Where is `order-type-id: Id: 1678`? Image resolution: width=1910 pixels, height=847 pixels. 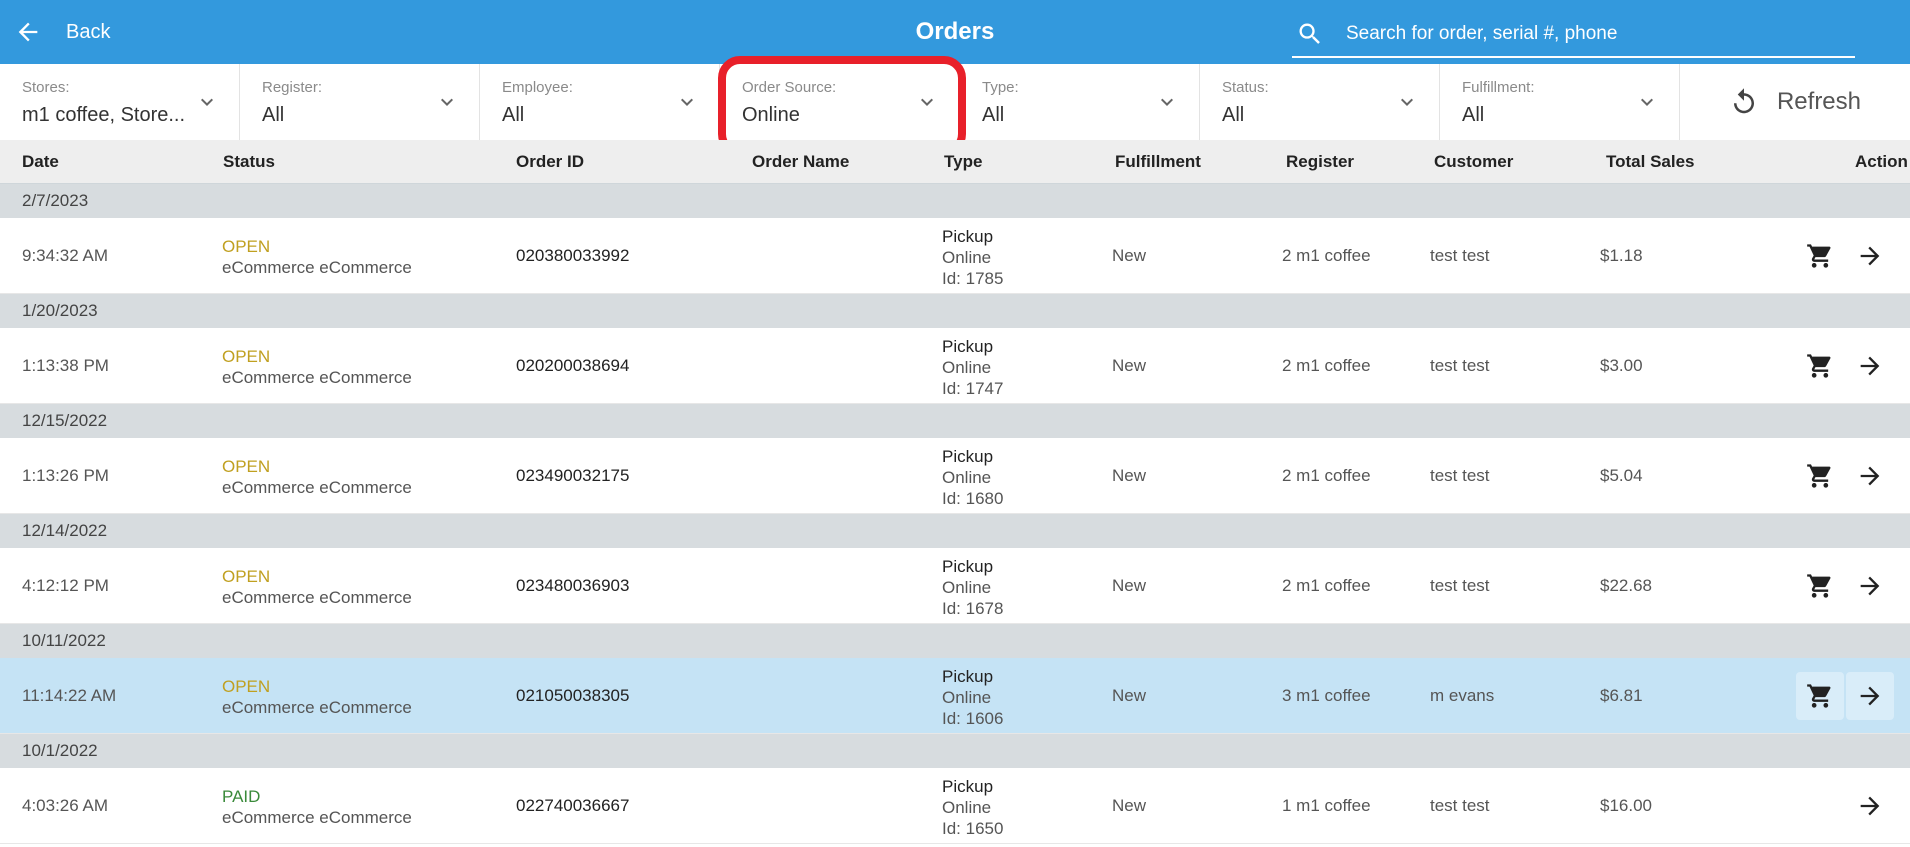 order-type-id: Id: 1678 is located at coordinates (973, 608).